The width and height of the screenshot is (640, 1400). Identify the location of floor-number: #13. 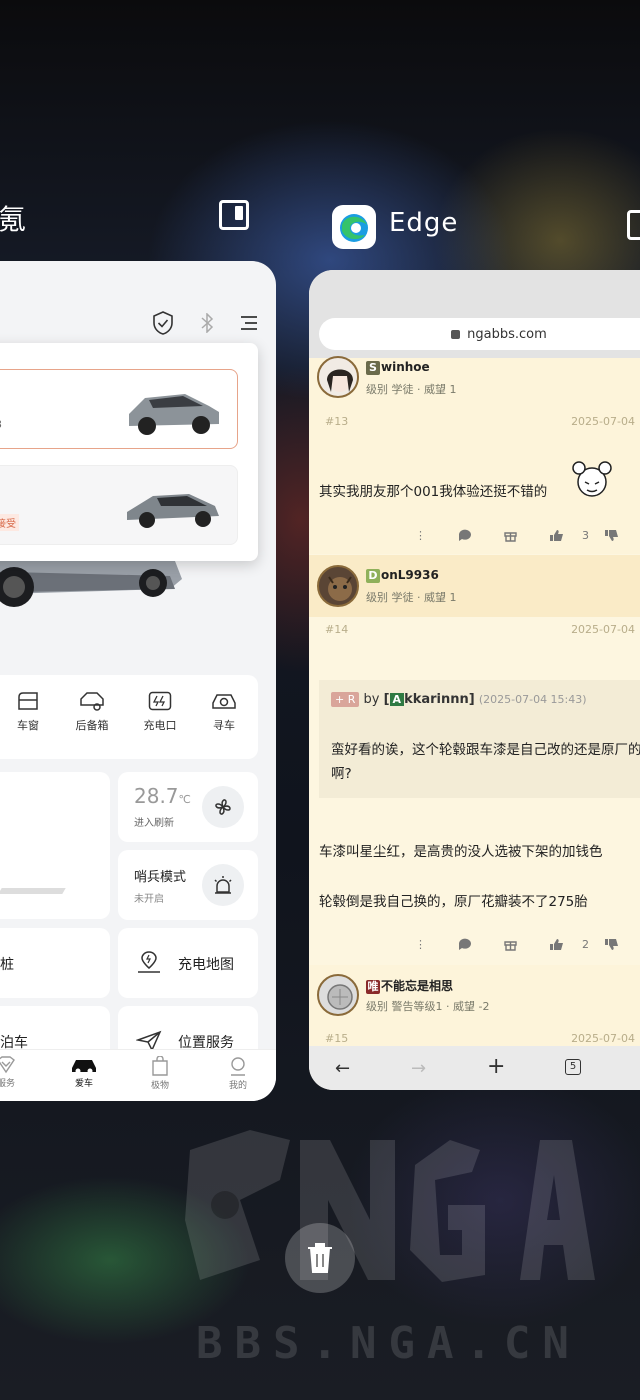
(337, 421).